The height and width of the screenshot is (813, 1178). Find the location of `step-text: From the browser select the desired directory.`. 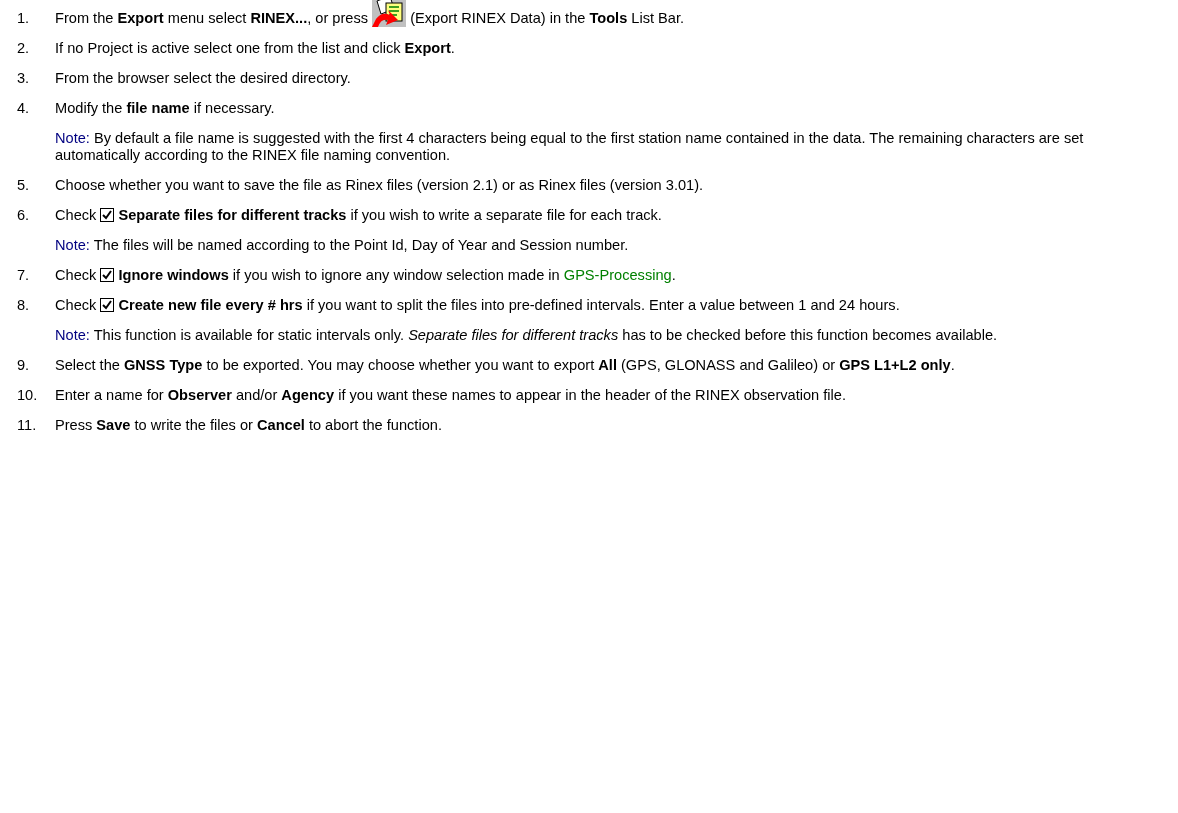

step-text: From the browser select the desired directory. is located at coordinates (203, 78).